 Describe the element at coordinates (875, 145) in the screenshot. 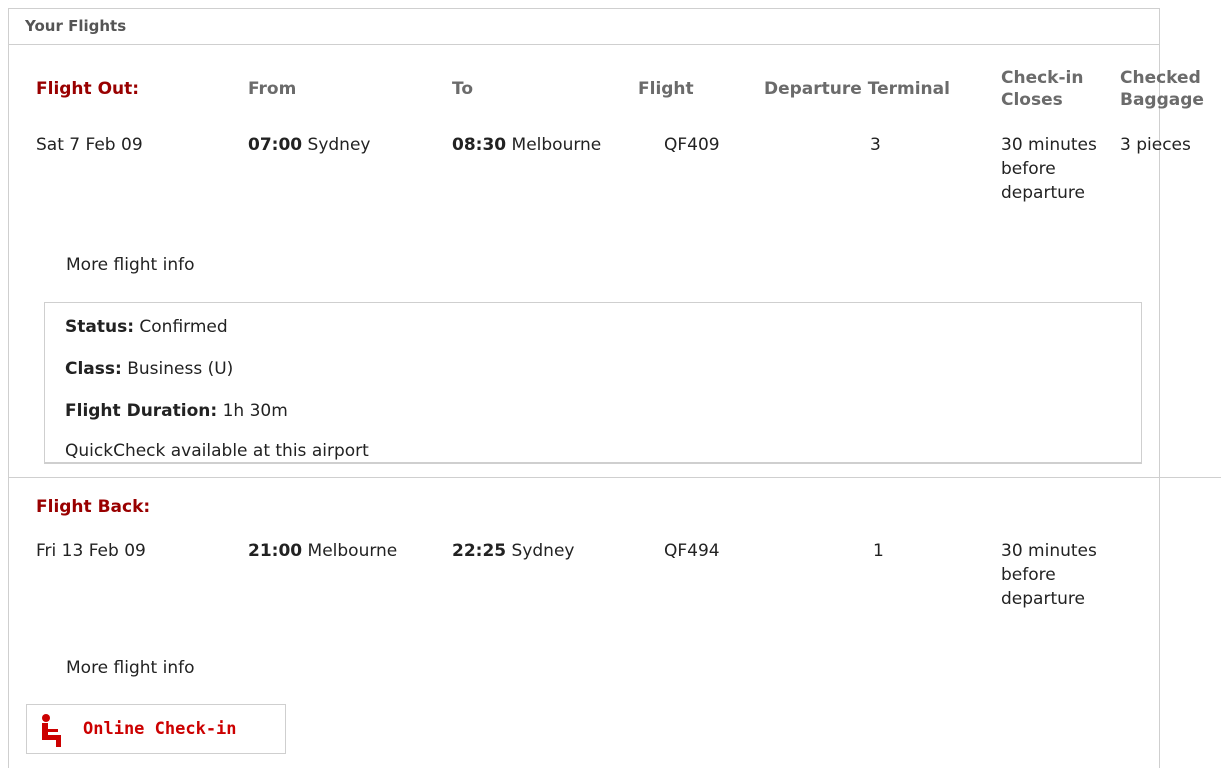

I see `flight-out-terminal: 3` at that location.